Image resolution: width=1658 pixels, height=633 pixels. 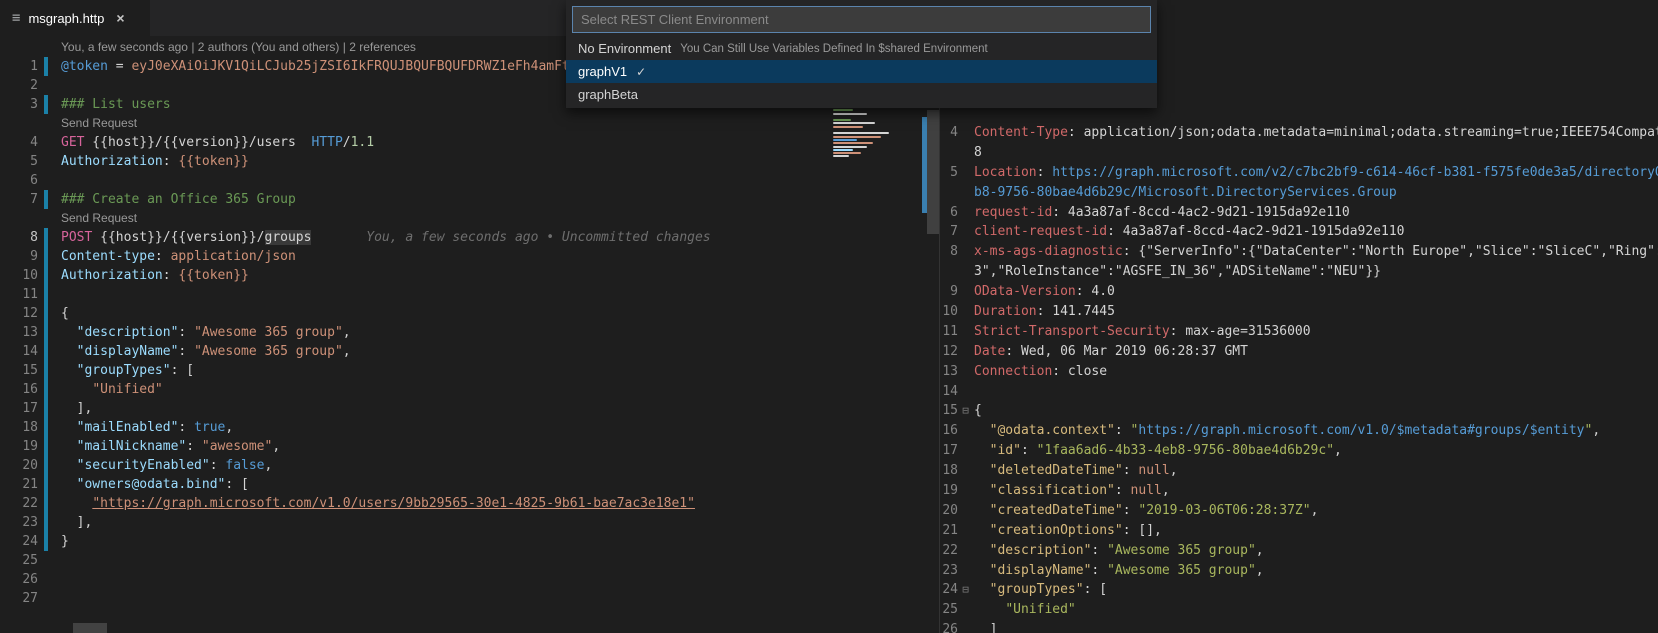 What do you see at coordinates (151, 484) in the screenshot?
I see `code-token: "owners@odata.bind"` at bounding box center [151, 484].